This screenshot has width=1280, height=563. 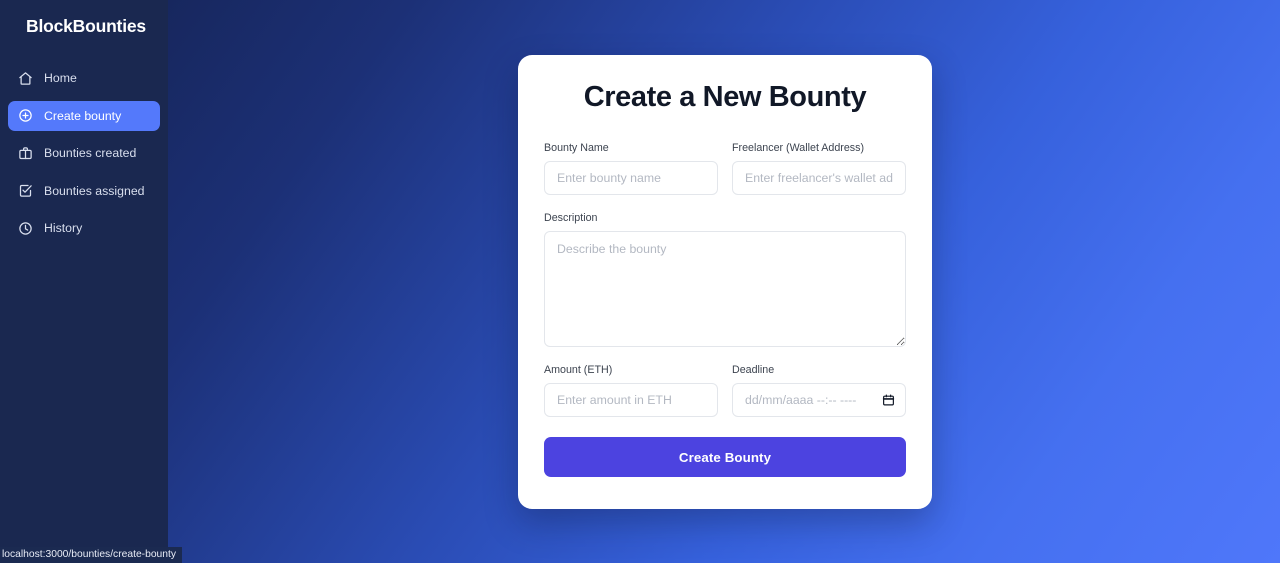 I want to click on sidebar-item-label: Create bounty, so click(x=83, y=115).